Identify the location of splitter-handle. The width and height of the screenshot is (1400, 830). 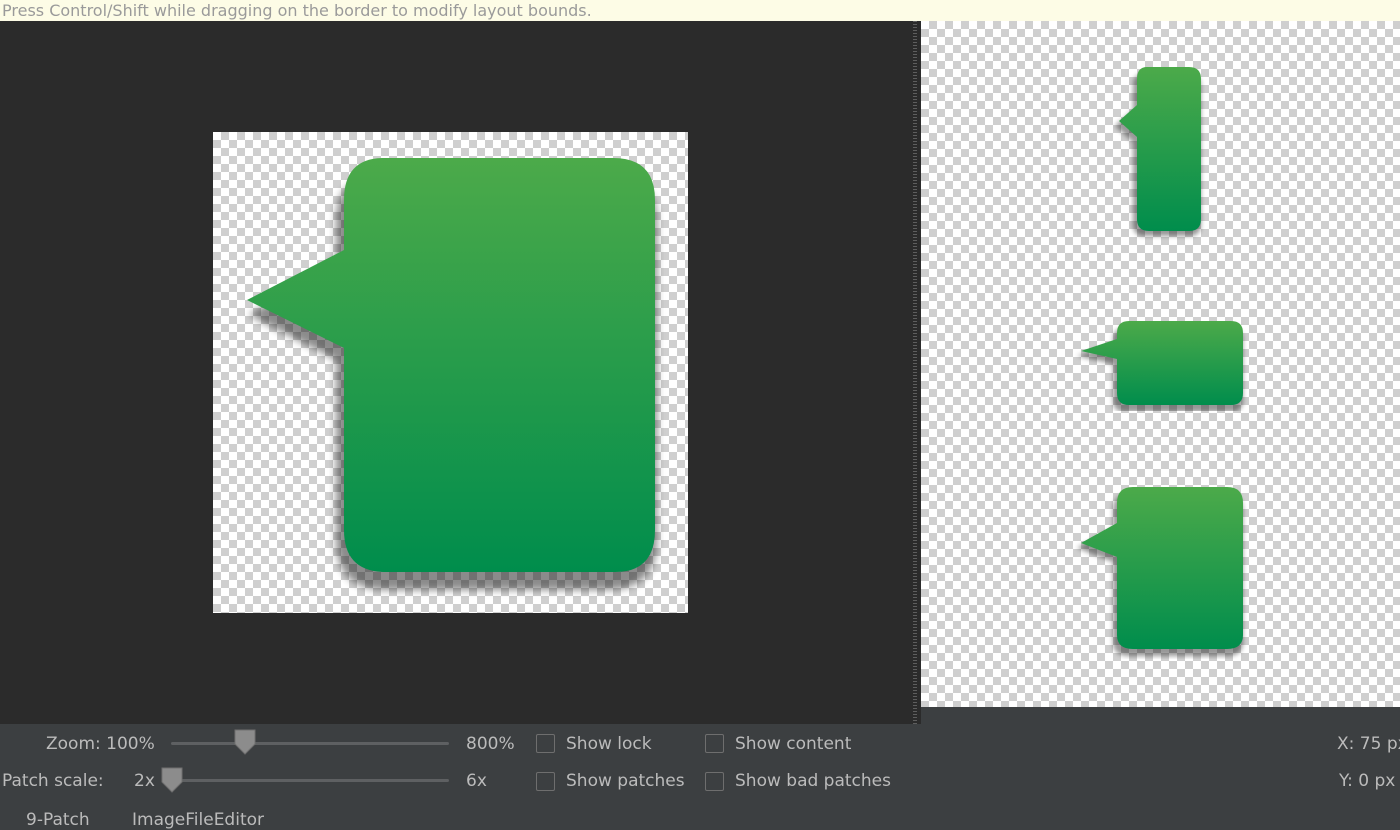
(915, 372).